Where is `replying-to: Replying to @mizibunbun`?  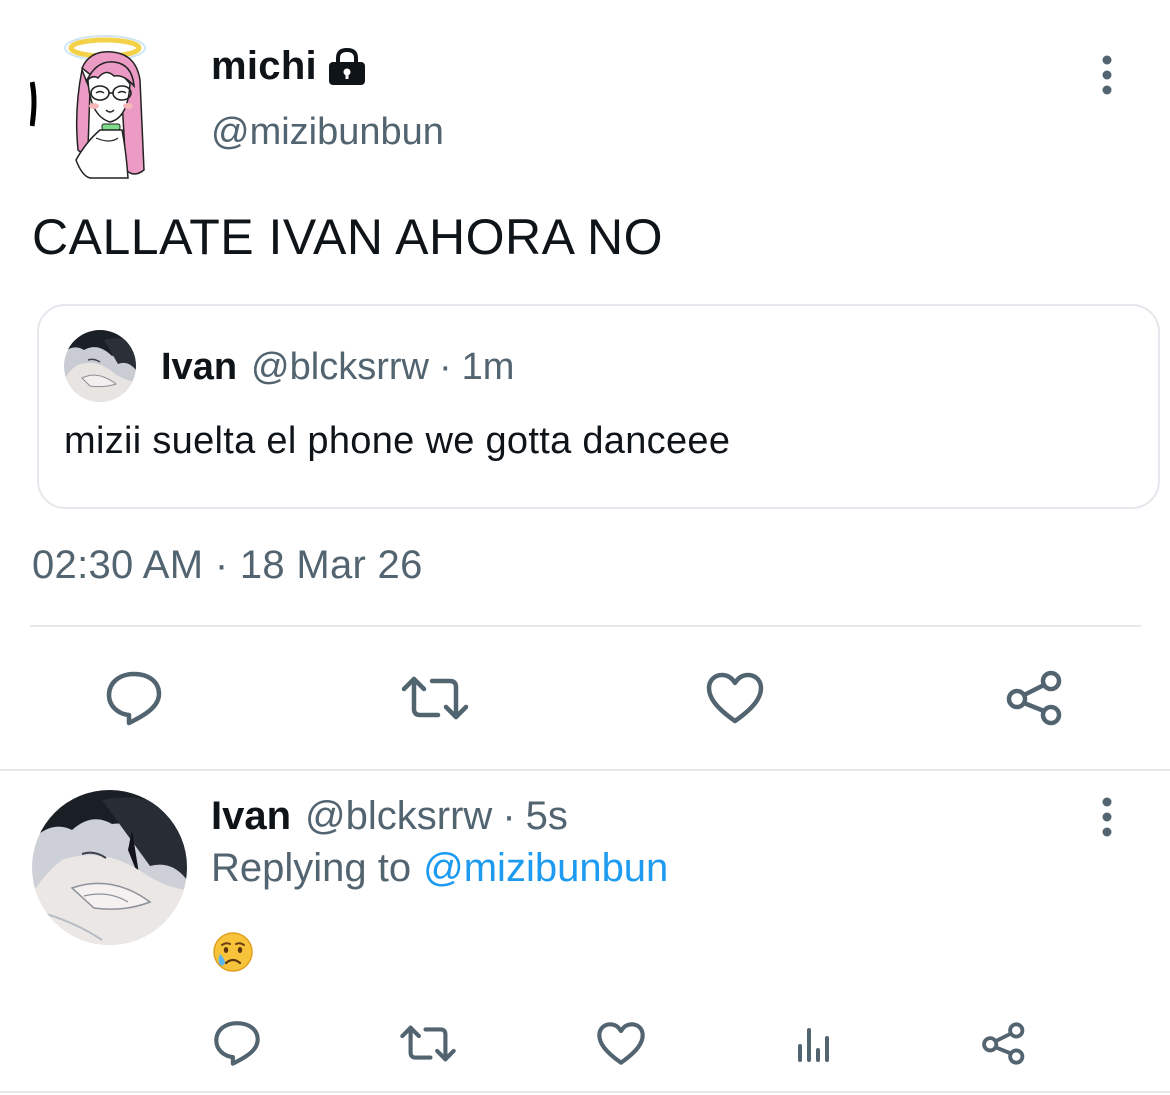 replying-to: Replying to @mizibunbun is located at coordinates (439, 868).